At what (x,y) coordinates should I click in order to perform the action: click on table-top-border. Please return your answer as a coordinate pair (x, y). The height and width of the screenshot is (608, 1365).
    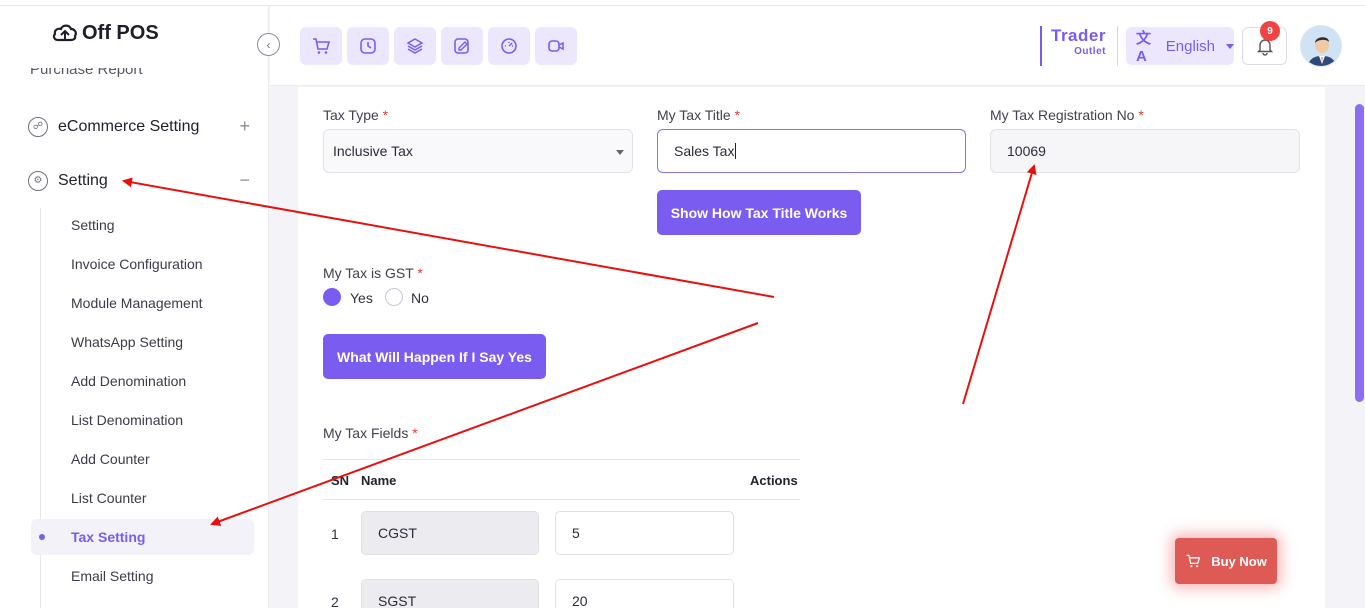
    Looking at the image, I should click on (561, 459).